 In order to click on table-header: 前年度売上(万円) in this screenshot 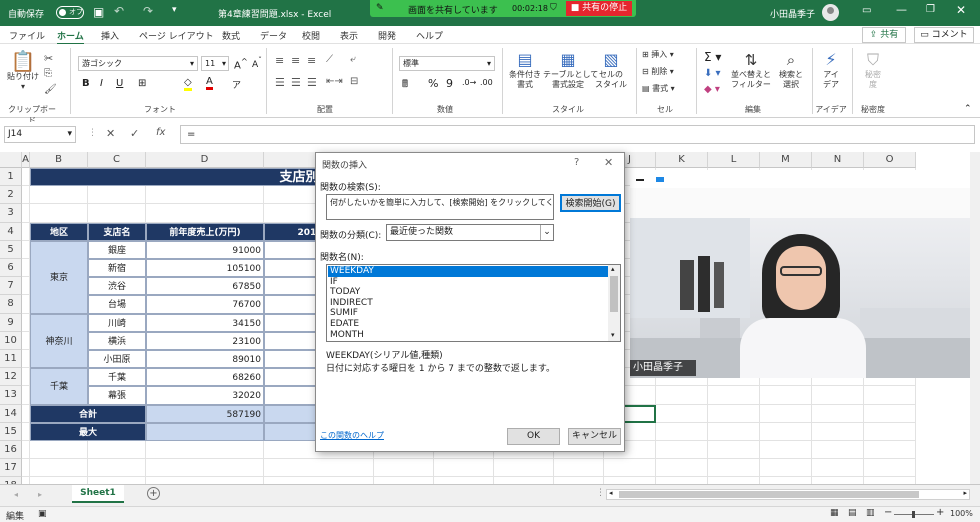, I will do `click(205, 231)`.